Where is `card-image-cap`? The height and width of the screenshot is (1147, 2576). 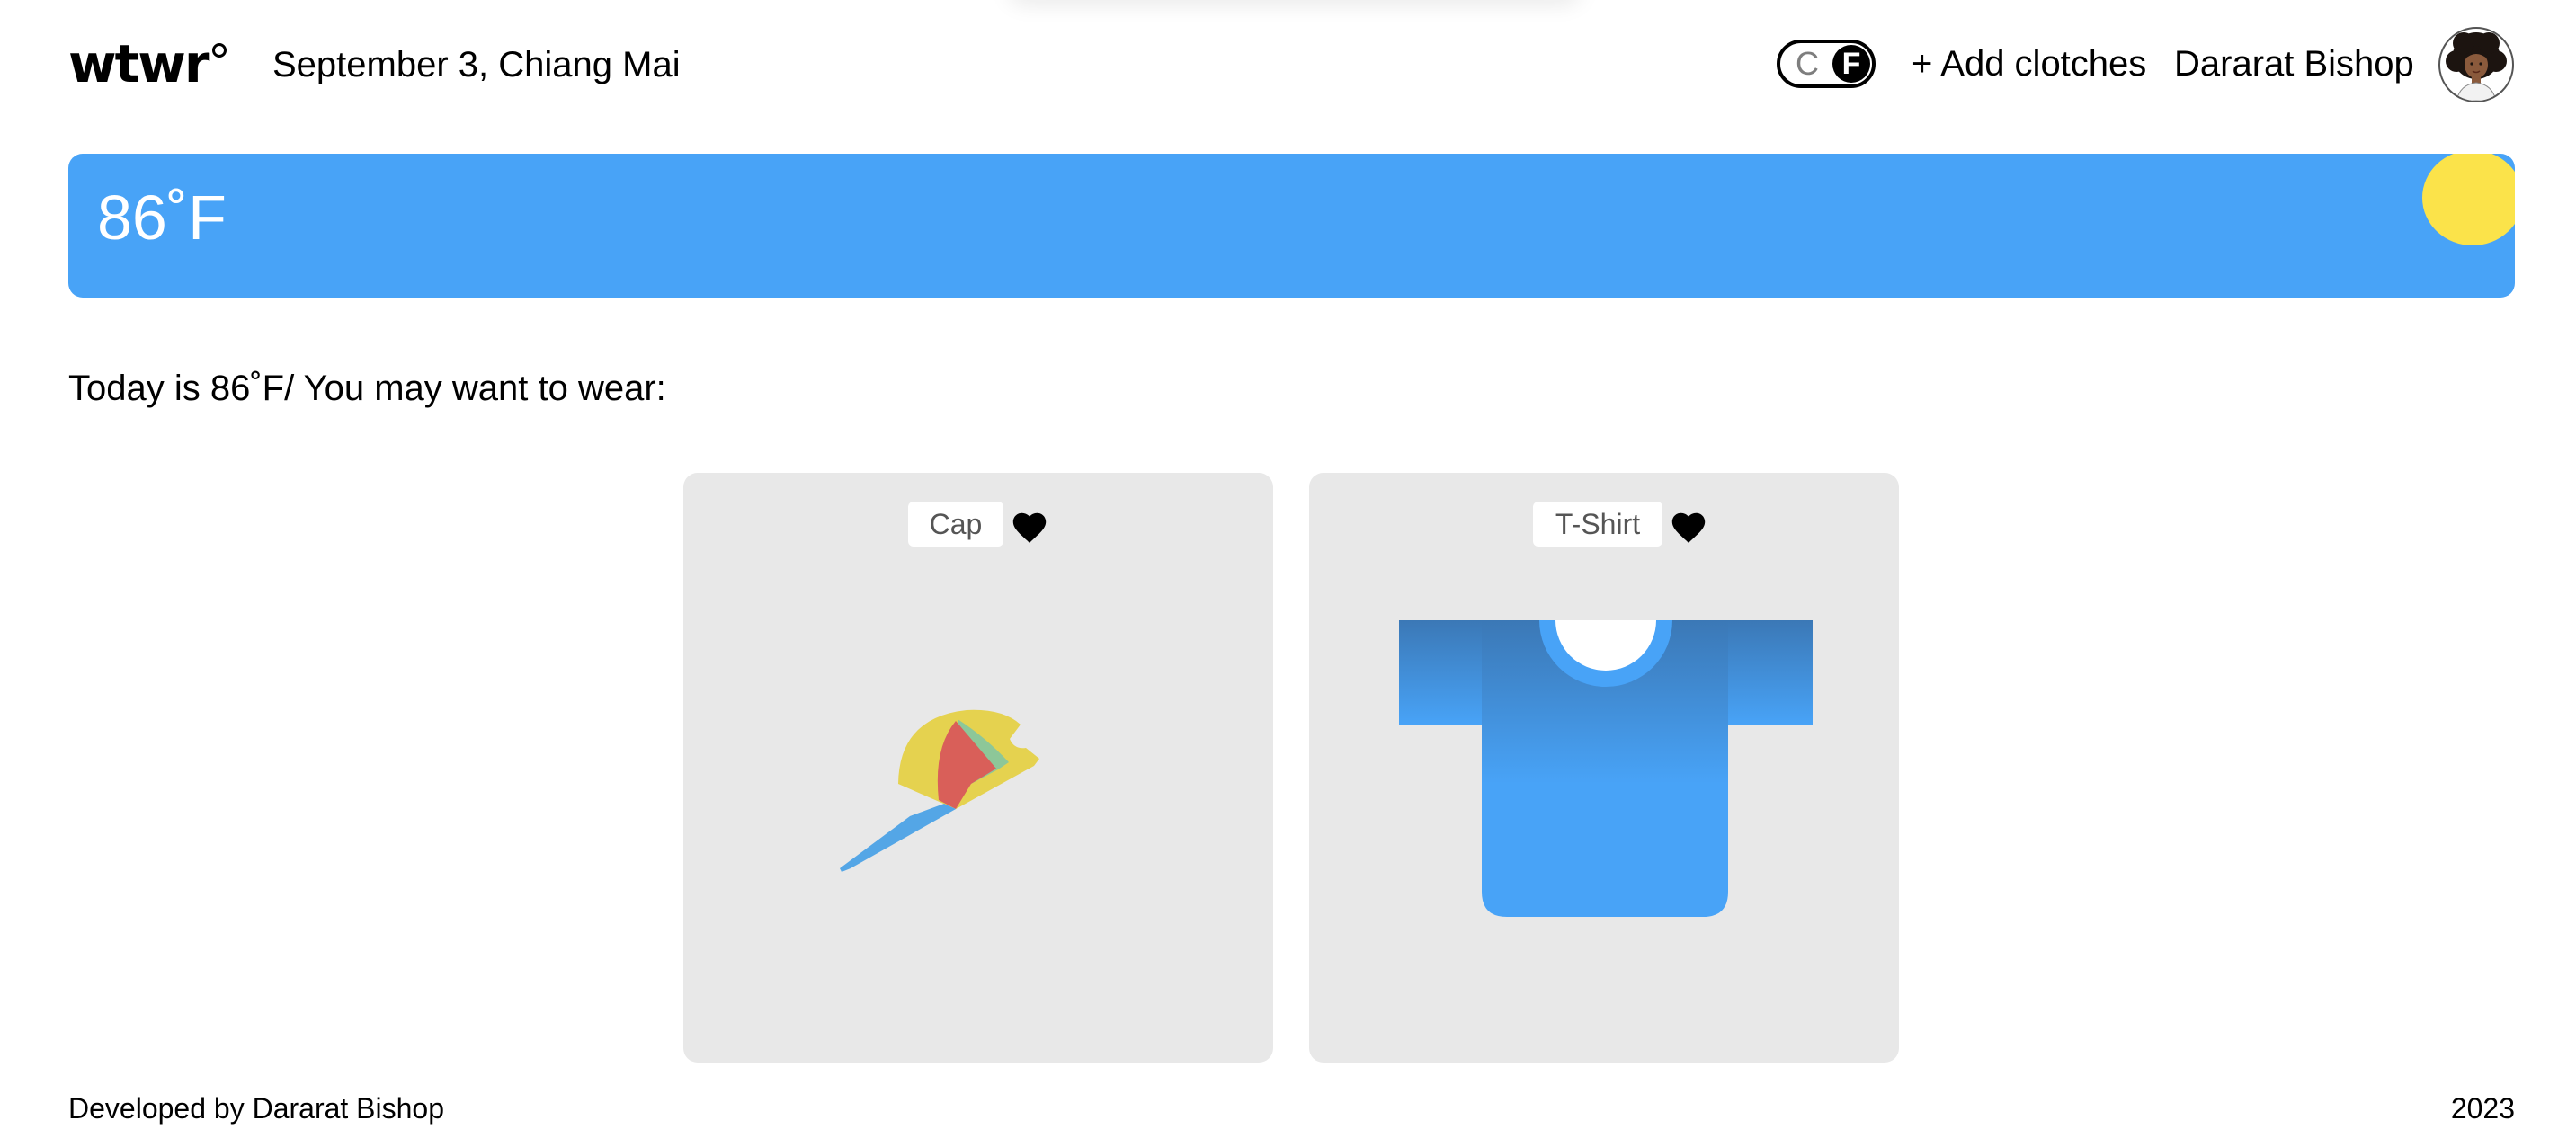
card-image-cap is located at coordinates (962, 763).